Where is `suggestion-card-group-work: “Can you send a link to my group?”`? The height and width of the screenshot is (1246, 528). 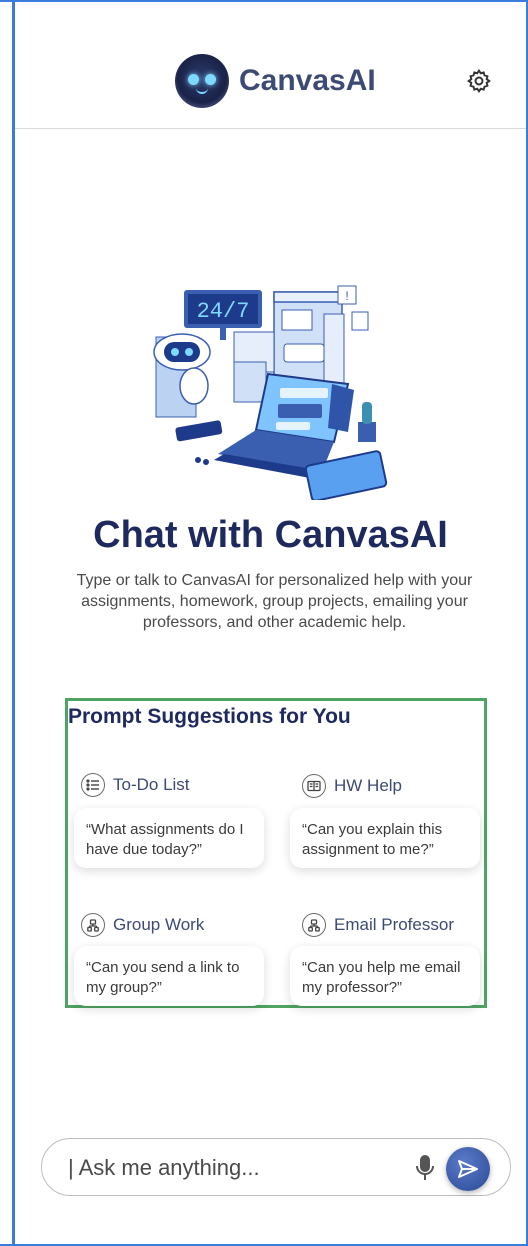 suggestion-card-group-work: “Can you send a link to my group?” is located at coordinates (169, 976).